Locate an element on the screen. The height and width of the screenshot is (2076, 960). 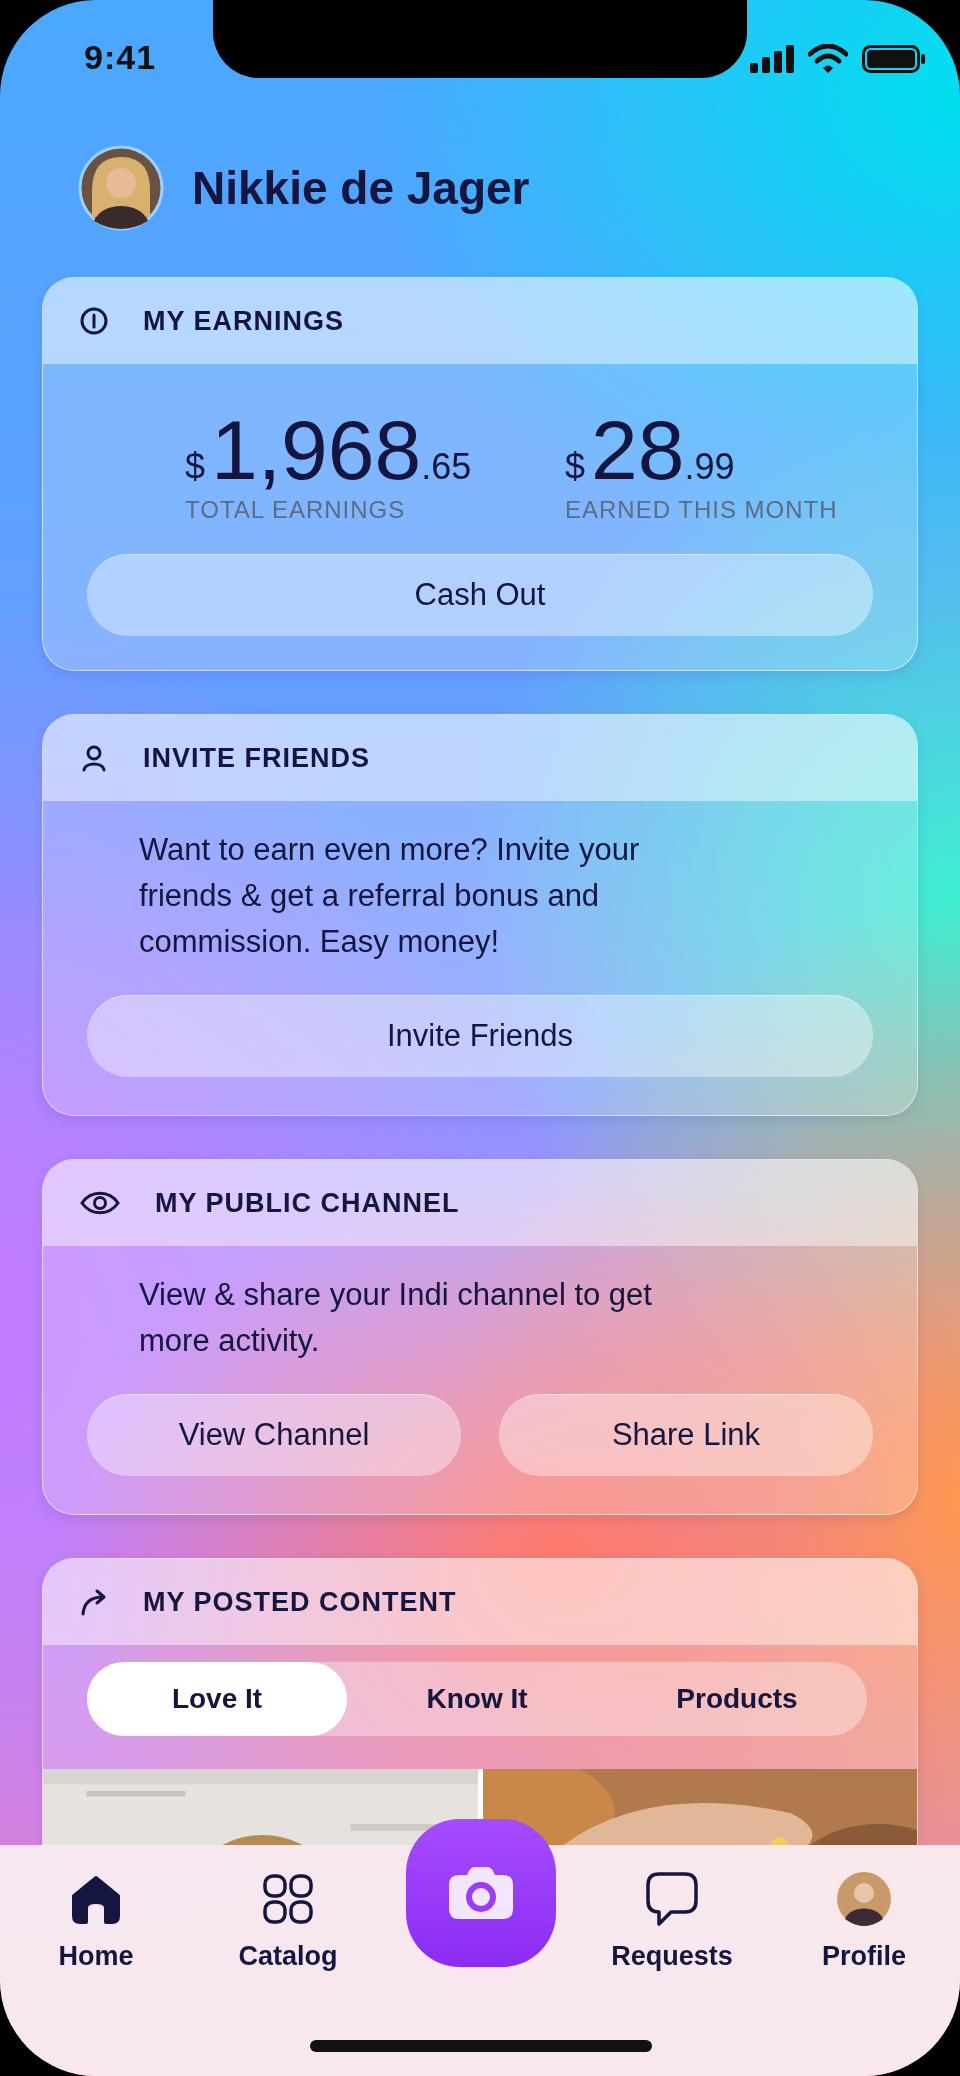
content-tab: Love It is located at coordinates (217, 1699).